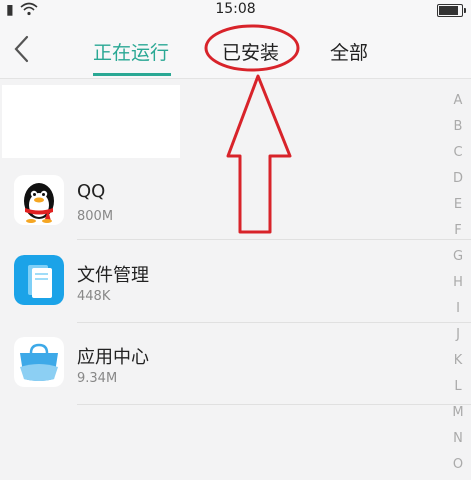 The width and height of the screenshot is (471, 480). What do you see at coordinates (131, 51) in the screenshot?
I see `tab-running: 正在运行` at bounding box center [131, 51].